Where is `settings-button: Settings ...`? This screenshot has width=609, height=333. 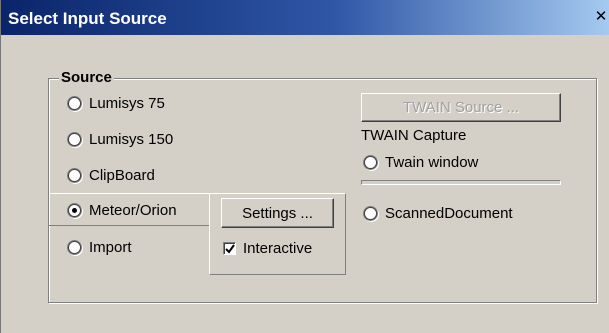 settings-button: Settings ... is located at coordinates (277, 213).